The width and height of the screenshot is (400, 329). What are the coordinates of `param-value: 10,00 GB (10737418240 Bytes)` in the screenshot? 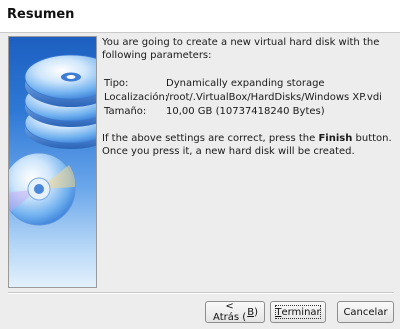 It's located at (245, 111).